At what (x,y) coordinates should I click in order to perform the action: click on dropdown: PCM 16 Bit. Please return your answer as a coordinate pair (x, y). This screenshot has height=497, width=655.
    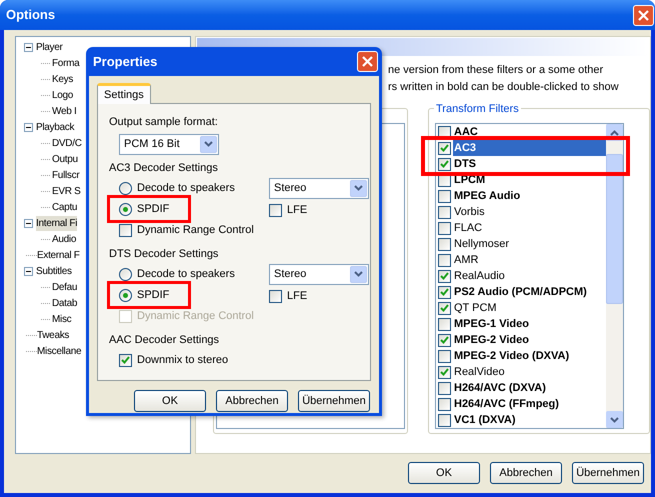
    Looking at the image, I should click on (169, 144).